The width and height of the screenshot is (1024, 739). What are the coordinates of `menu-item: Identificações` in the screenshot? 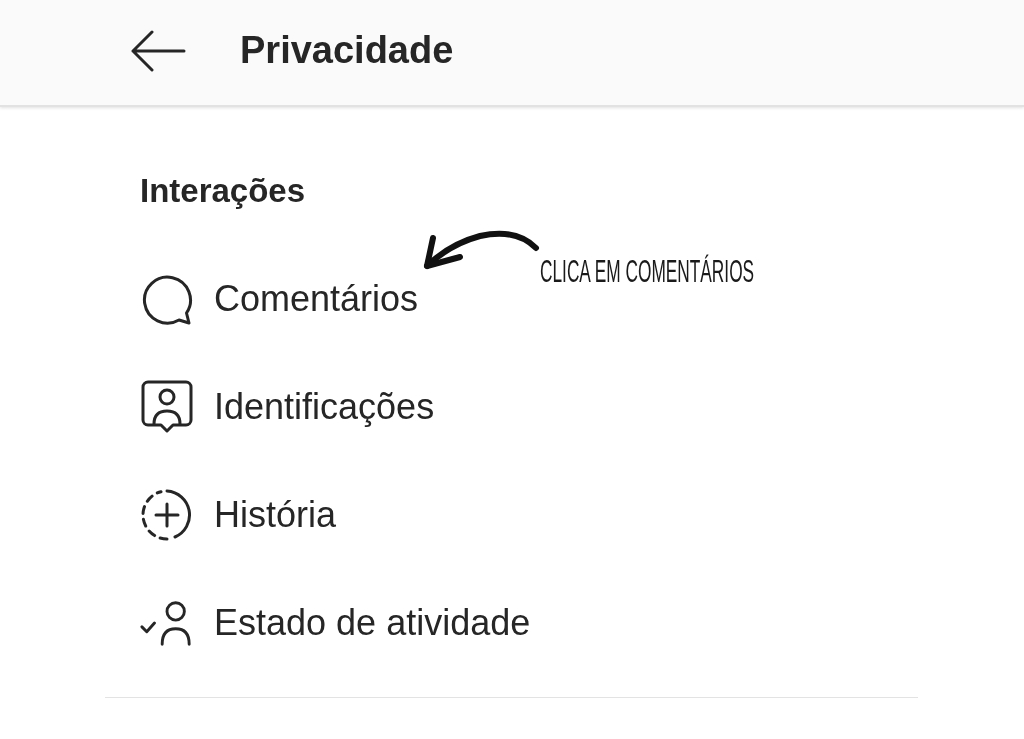 It's located at (287, 407).